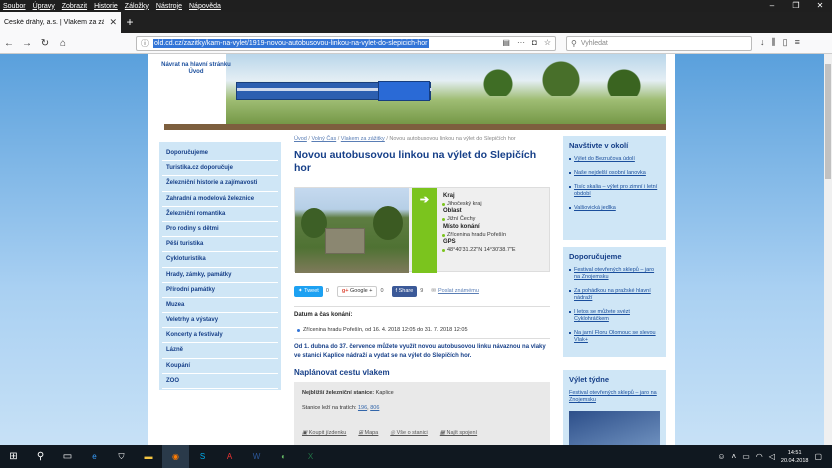 This screenshot has height=468, width=832. What do you see at coordinates (547, 42) in the screenshot?
I see `bookmark-star-icon: ☆` at bounding box center [547, 42].